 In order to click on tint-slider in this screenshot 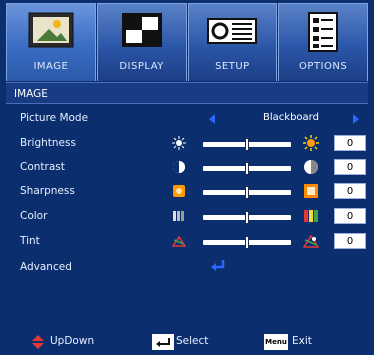, I will do `click(247, 242)`.